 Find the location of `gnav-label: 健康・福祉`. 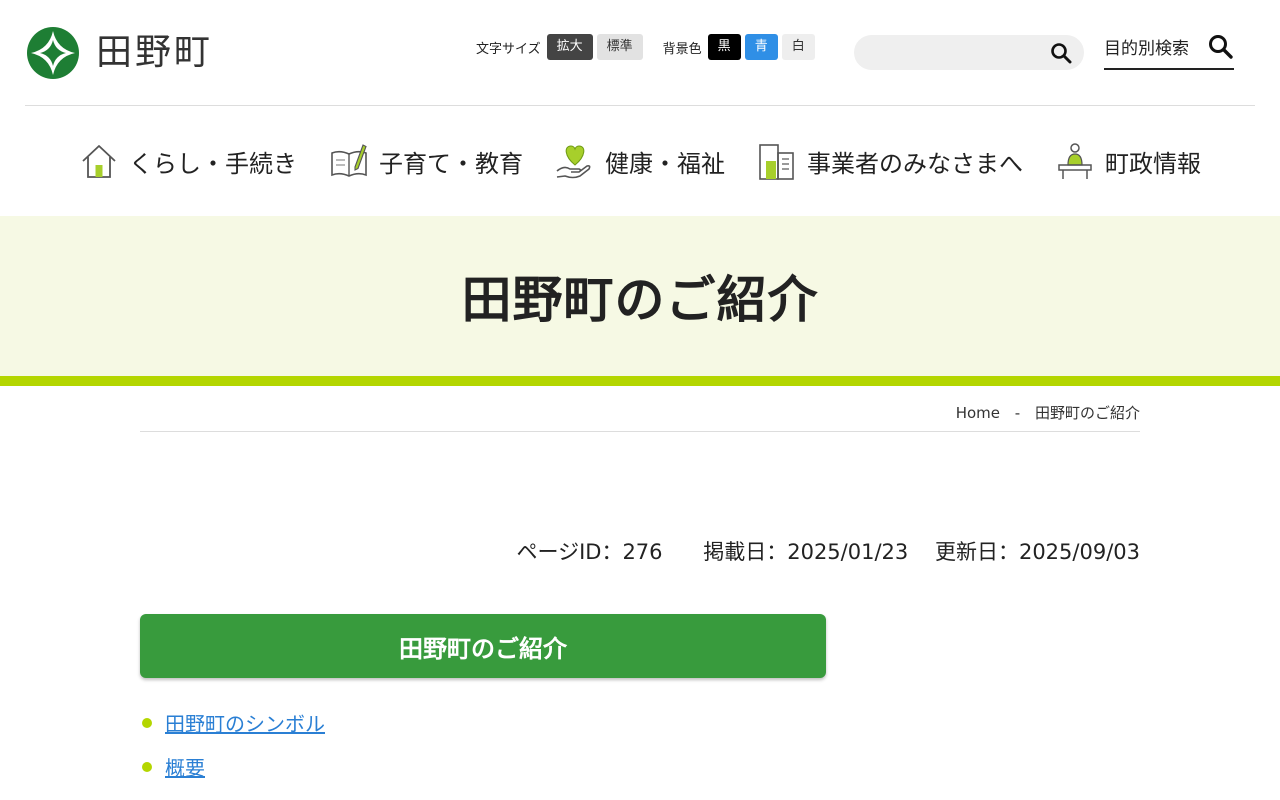

gnav-label: 健康・福祉 is located at coordinates (665, 163).